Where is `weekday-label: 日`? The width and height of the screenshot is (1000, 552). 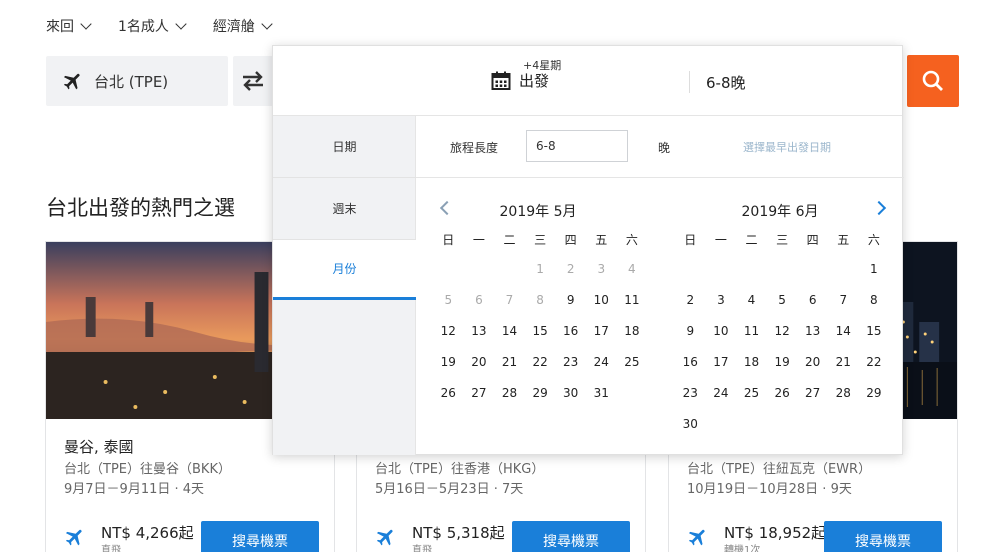 weekday-label: 日 is located at coordinates (448, 240).